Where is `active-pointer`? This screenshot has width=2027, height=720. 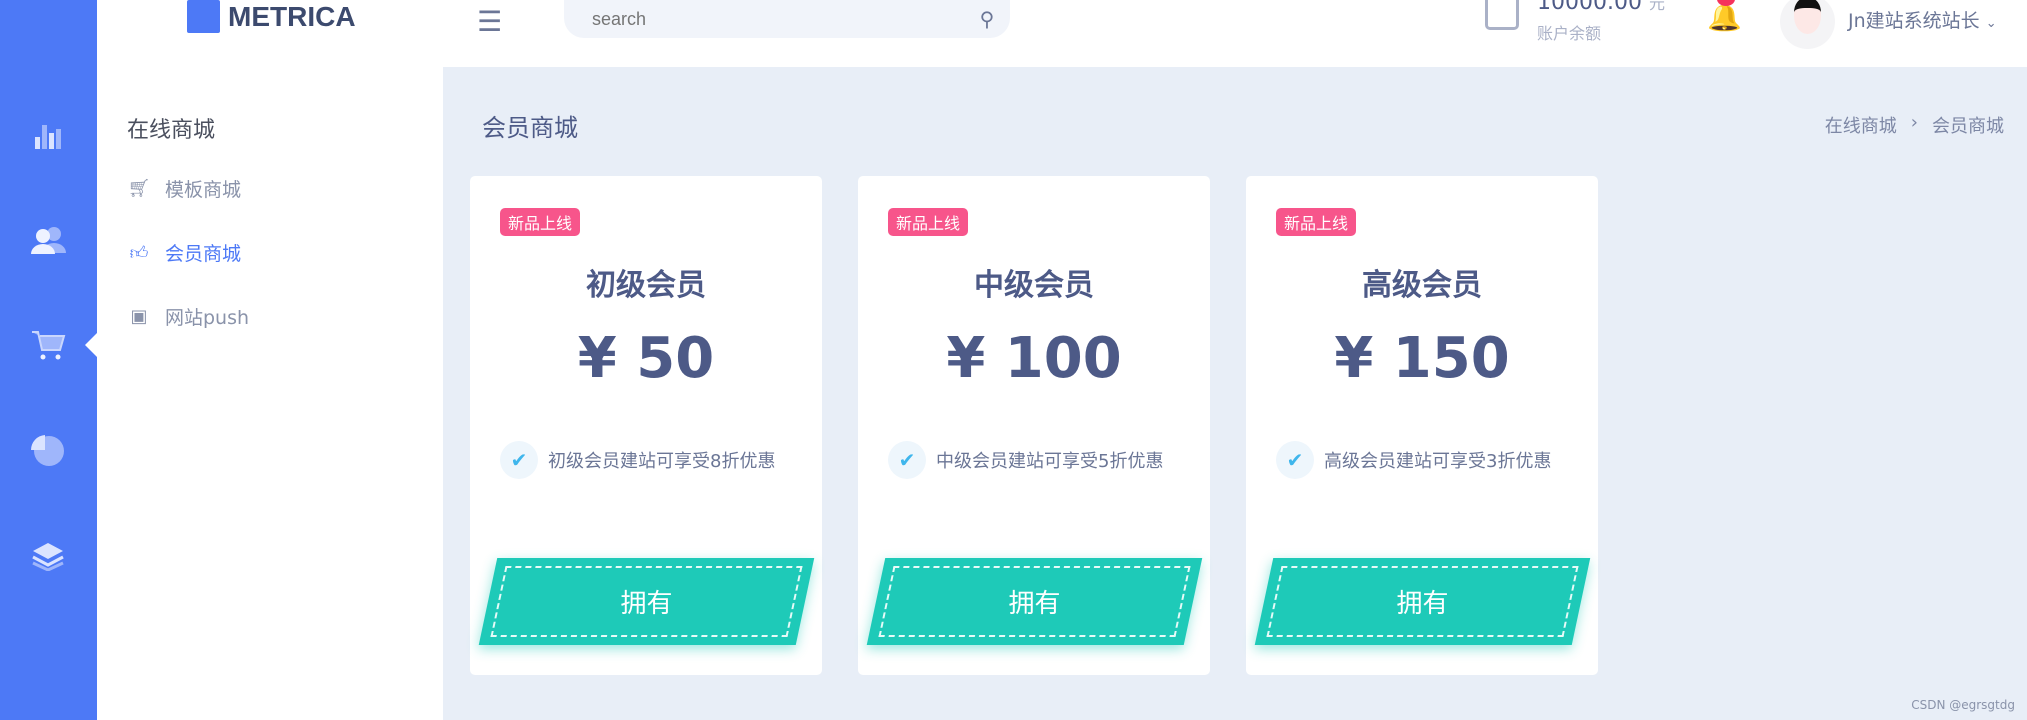
active-pointer is located at coordinates (91, 345).